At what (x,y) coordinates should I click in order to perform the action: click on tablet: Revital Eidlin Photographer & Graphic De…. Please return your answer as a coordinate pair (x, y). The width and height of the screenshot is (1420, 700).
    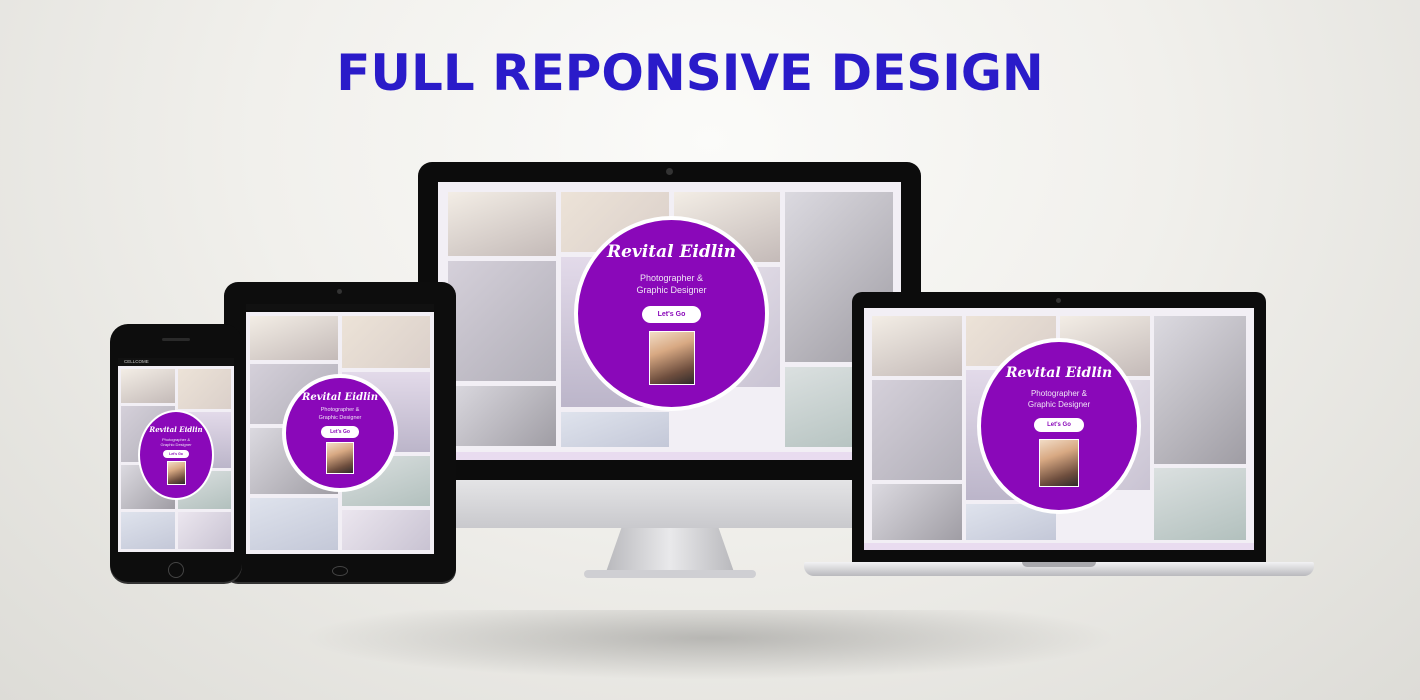
    Looking at the image, I should click on (340, 432).